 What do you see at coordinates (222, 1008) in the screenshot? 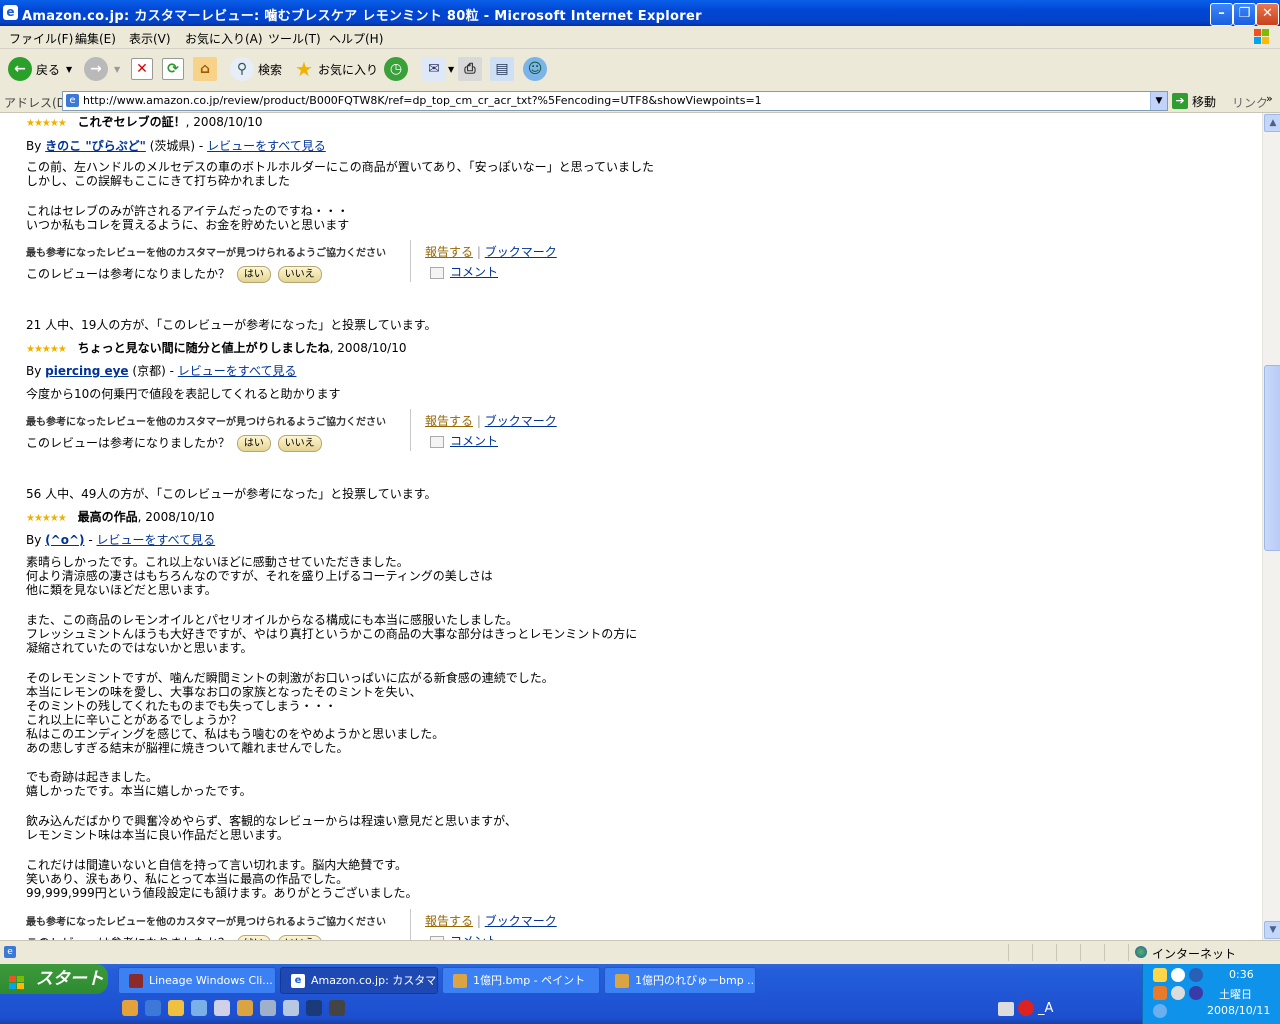
I see `notepad-icon` at bounding box center [222, 1008].